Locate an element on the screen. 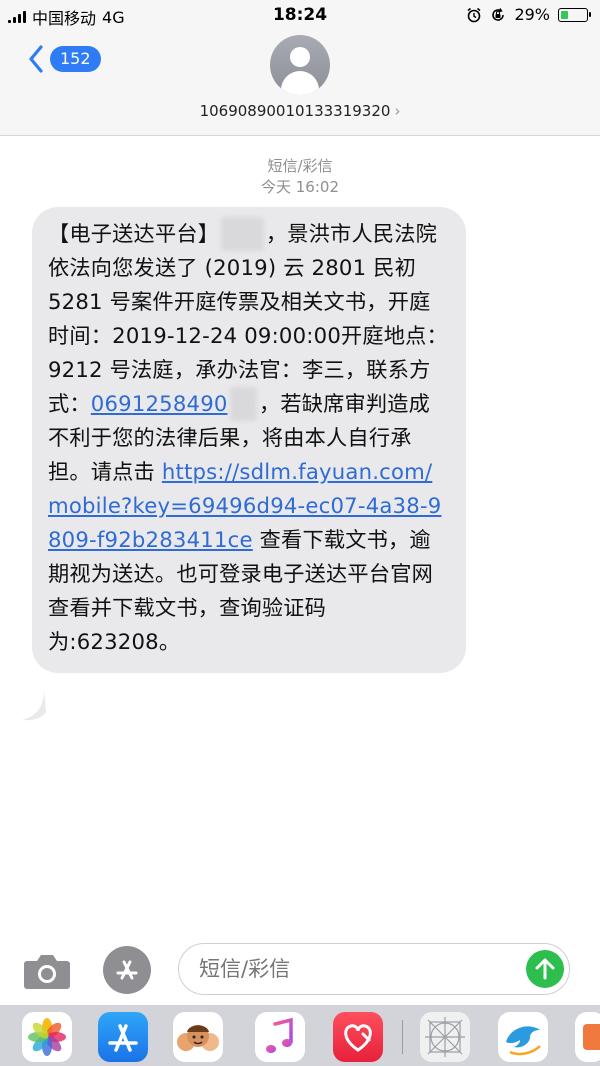 Image resolution: width=600 pixels, height=1066 pixels. dolphin-icon is located at coordinates (523, 1041).